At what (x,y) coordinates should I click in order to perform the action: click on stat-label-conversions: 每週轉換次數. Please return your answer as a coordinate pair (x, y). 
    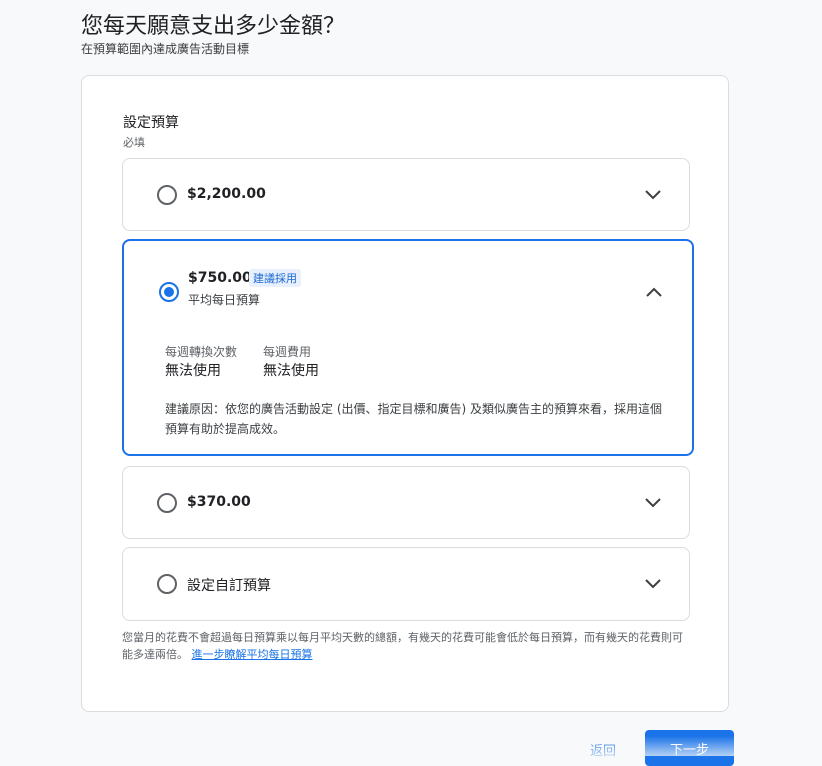
    Looking at the image, I should click on (201, 352).